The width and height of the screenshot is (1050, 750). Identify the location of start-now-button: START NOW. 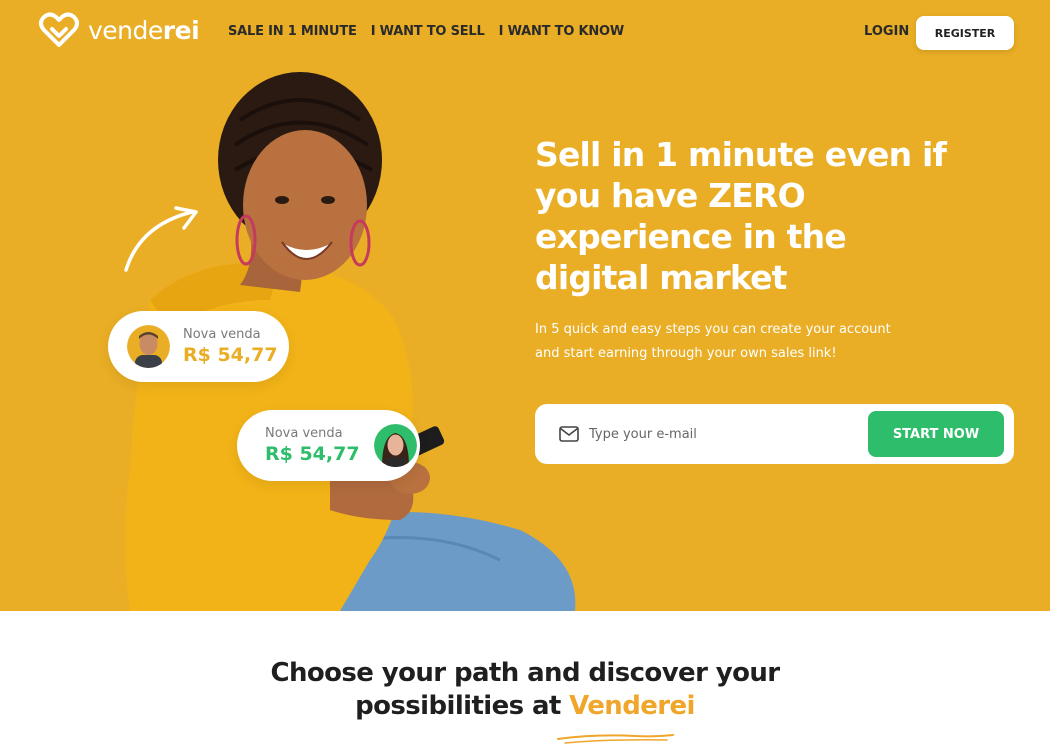
(936, 434).